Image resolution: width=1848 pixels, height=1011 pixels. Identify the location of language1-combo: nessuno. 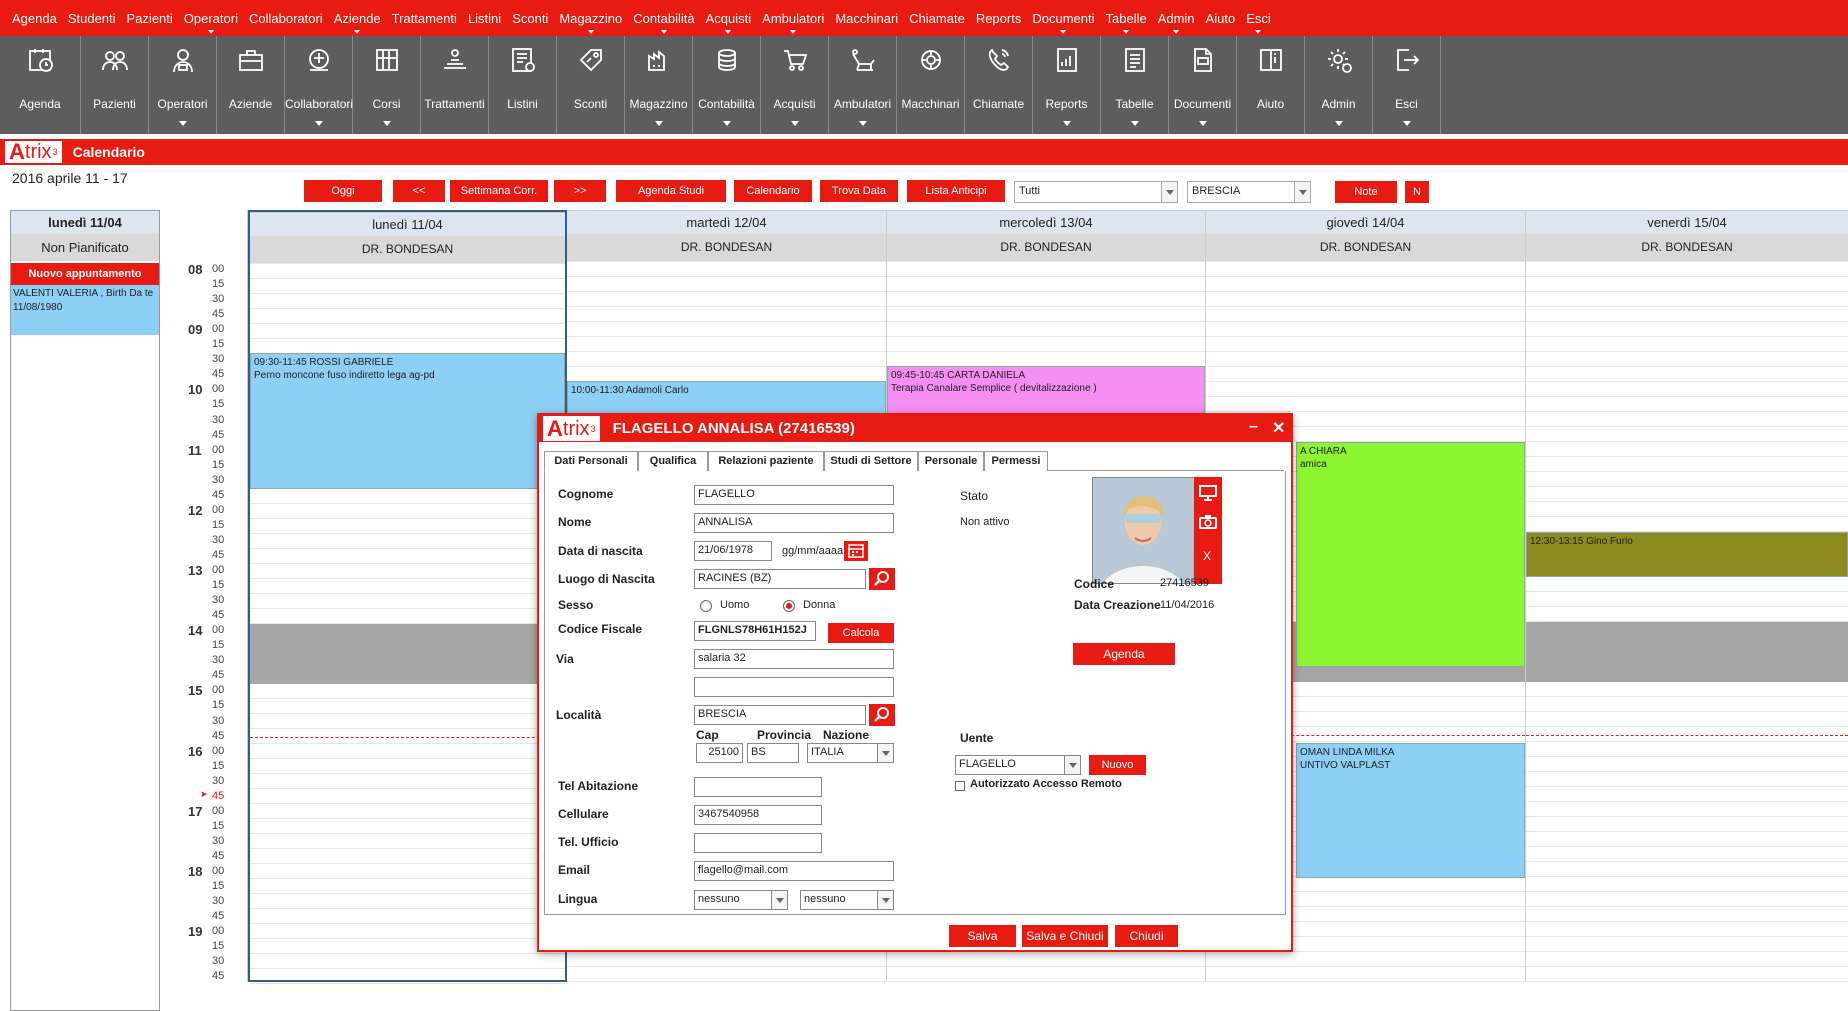
(741, 900).